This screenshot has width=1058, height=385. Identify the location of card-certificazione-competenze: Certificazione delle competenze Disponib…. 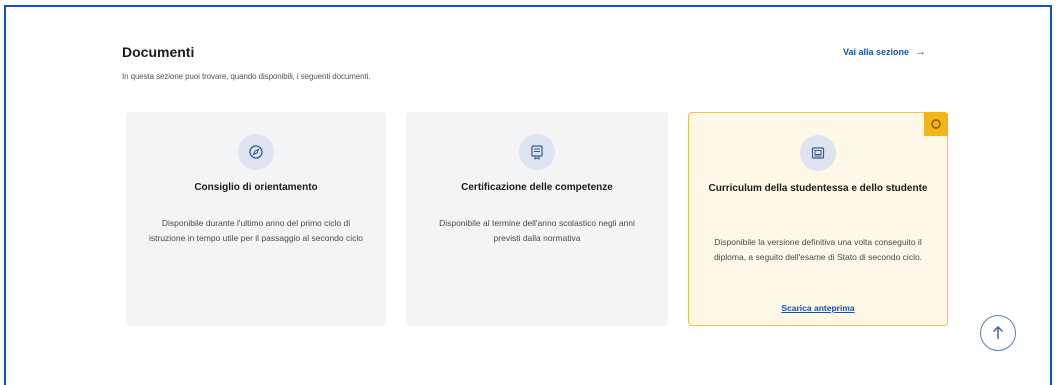
(537, 219).